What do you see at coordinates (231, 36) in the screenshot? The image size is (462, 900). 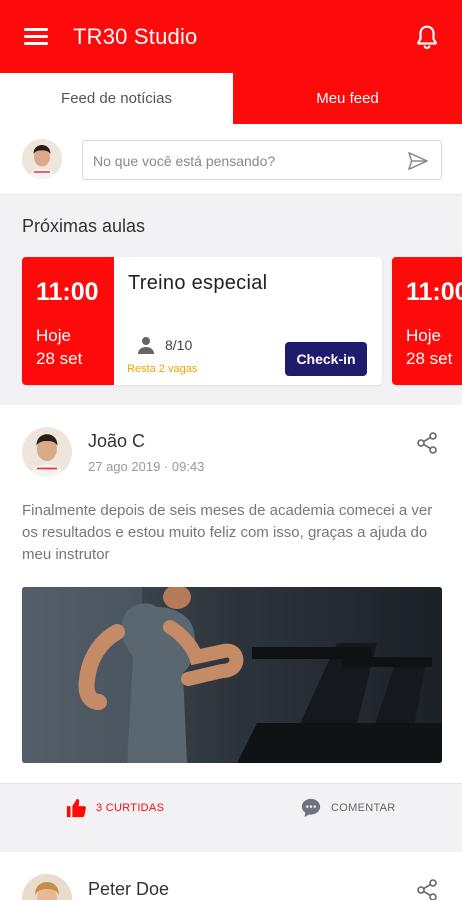 I see `app-bar: TR30 Studio` at bounding box center [231, 36].